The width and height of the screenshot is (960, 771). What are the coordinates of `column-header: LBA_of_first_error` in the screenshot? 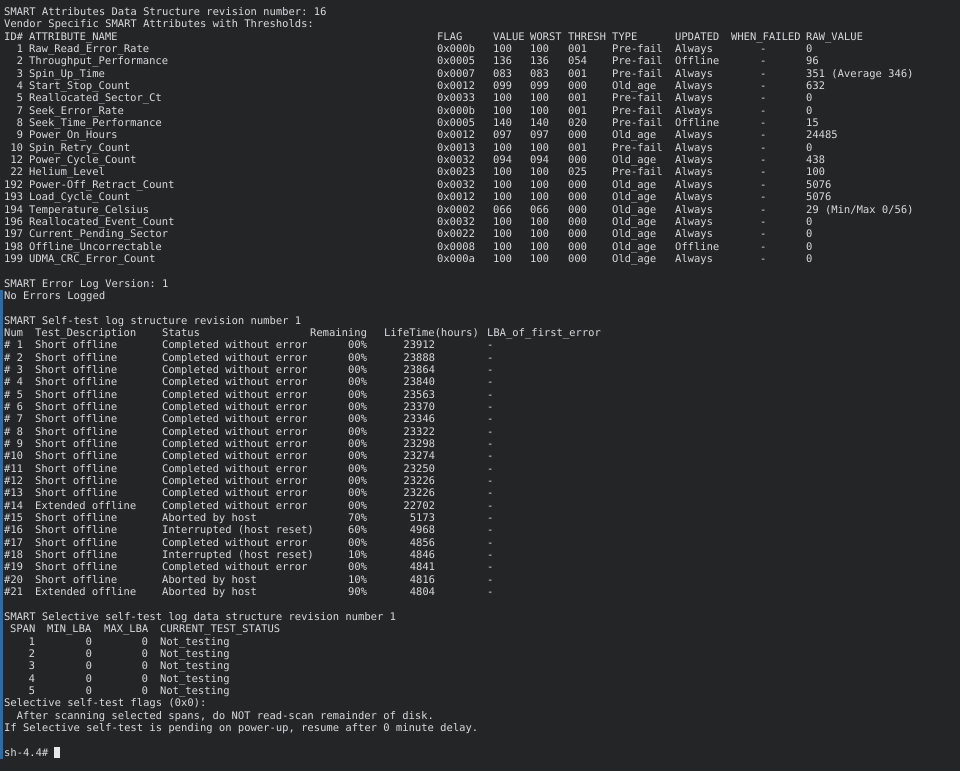 It's located at (544, 333).